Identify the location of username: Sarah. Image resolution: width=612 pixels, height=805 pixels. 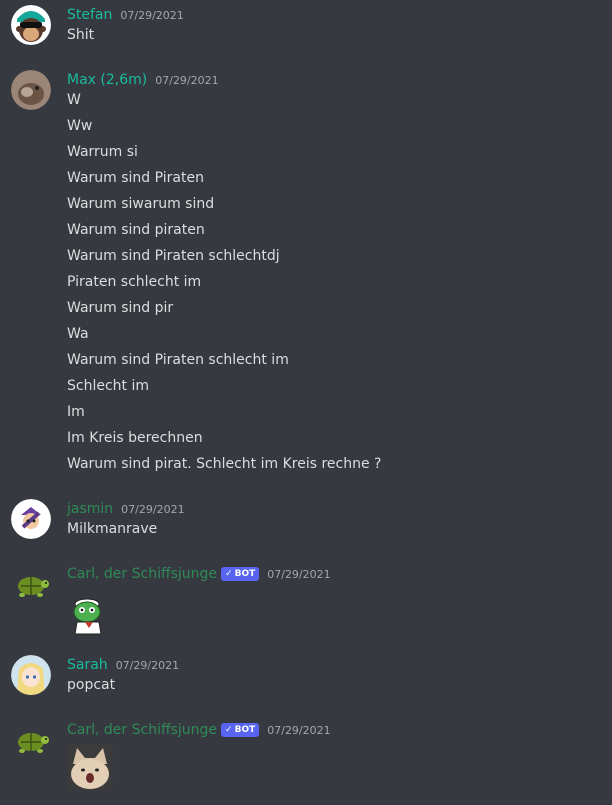
(87, 665).